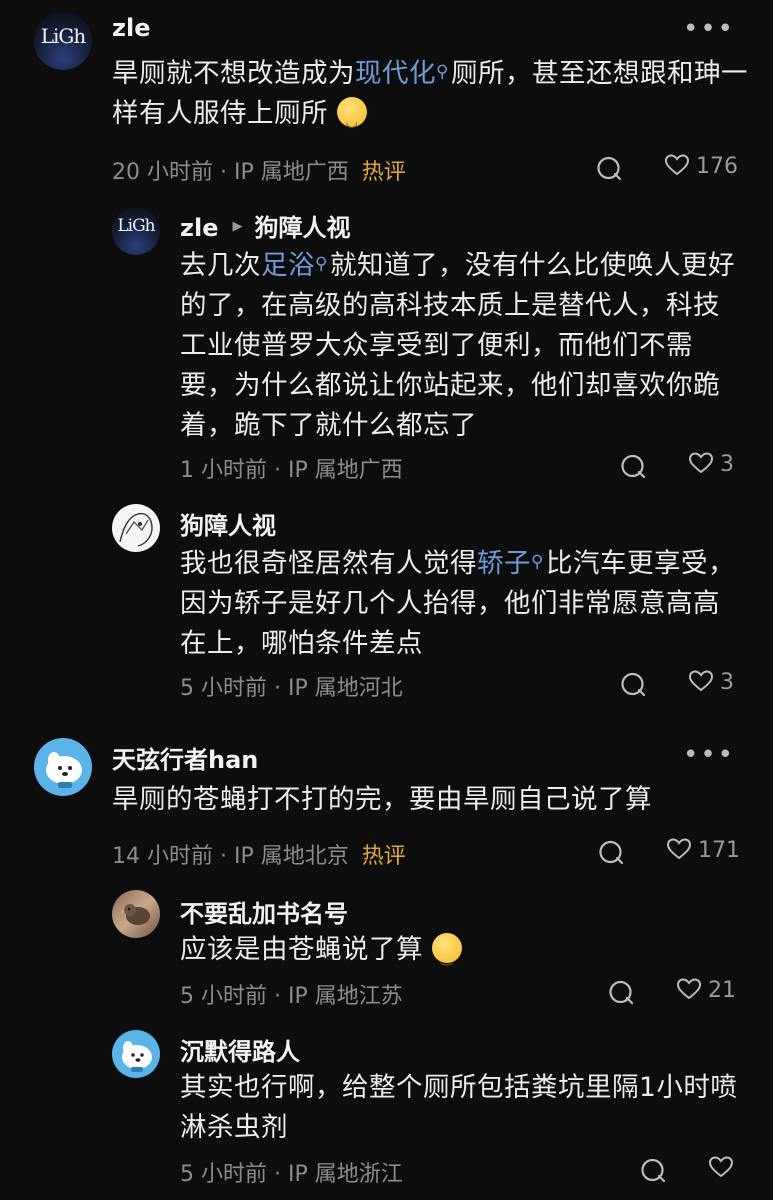  What do you see at coordinates (395, 73) in the screenshot?
I see `keyword-link: 现代化` at bounding box center [395, 73].